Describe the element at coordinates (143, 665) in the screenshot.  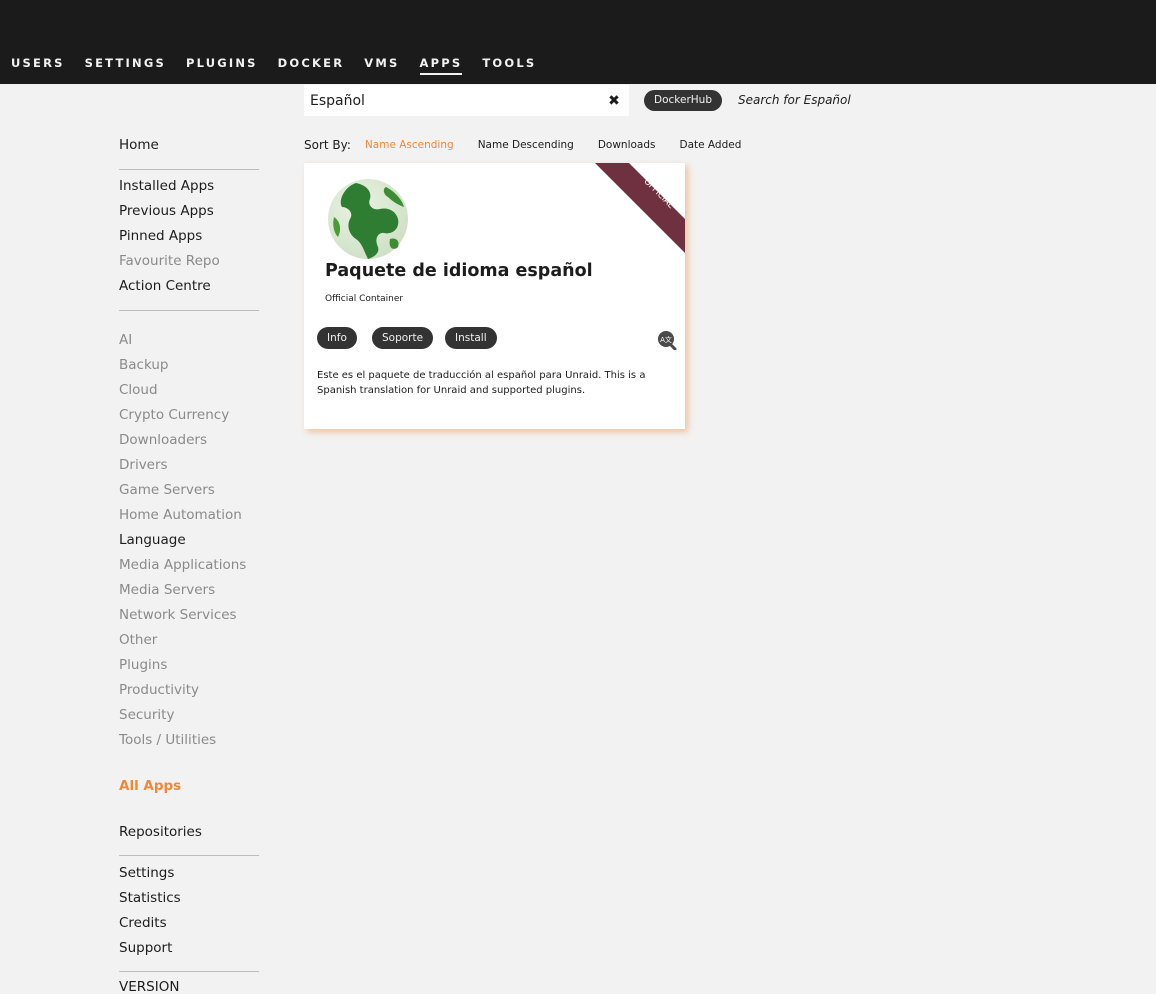
I see `sidebar-category-plugins: Plugins` at that location.